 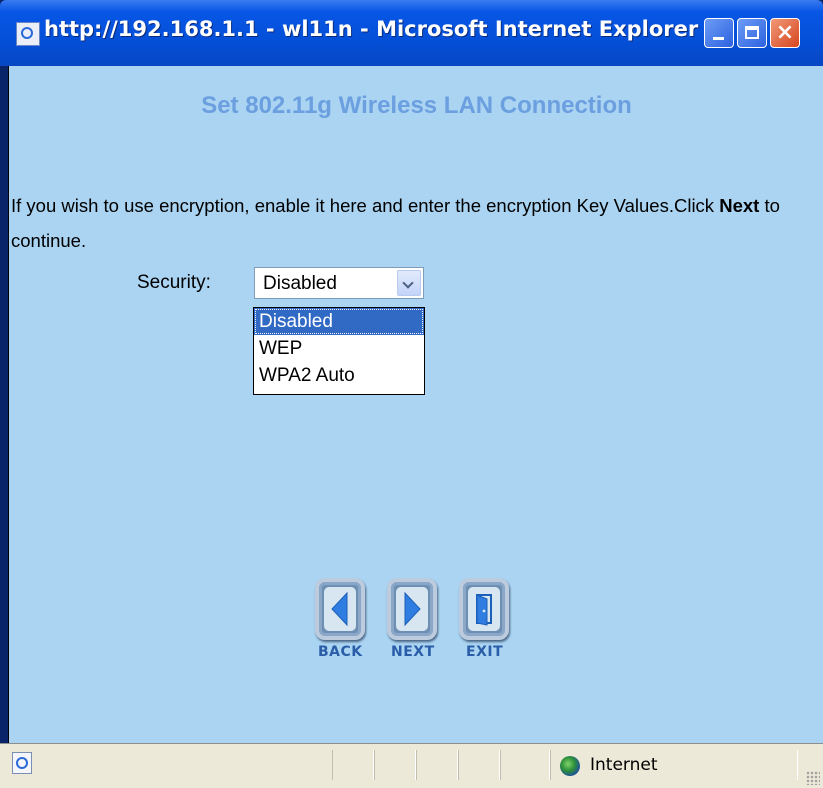 I want to click on maximize-button, so click(x=752, y=33).